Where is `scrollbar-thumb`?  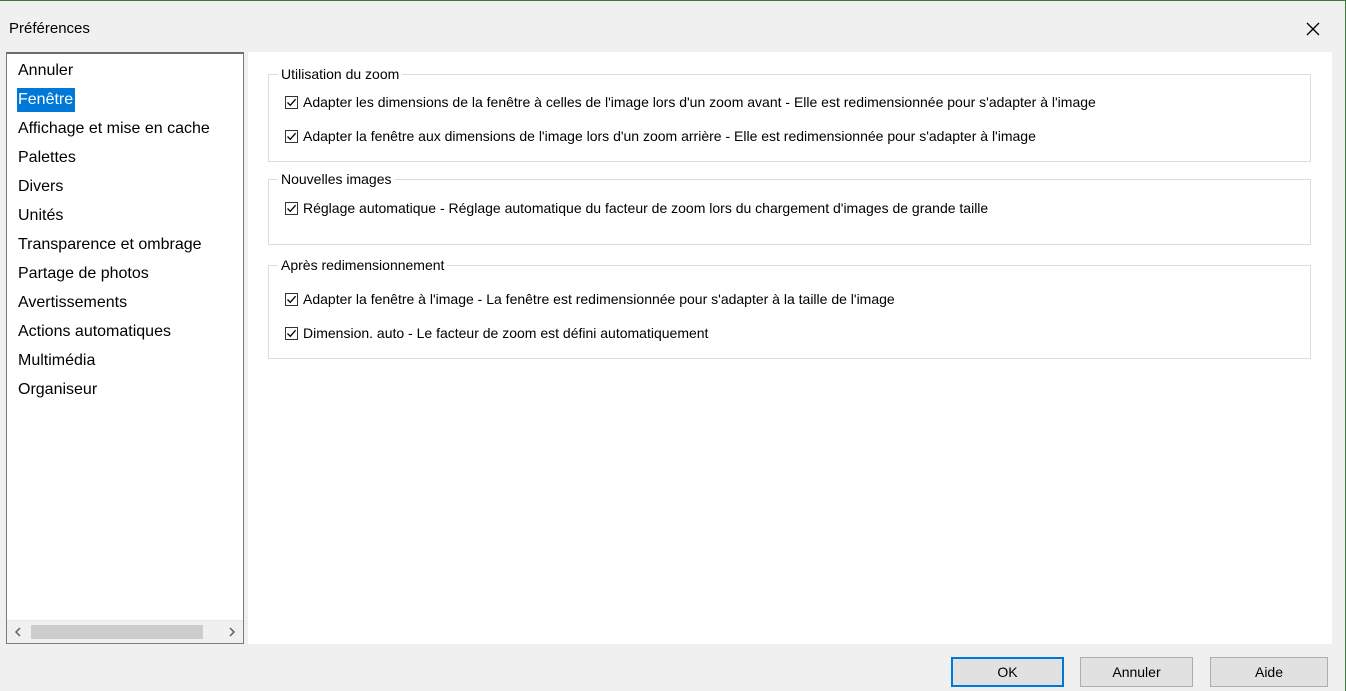 scrollbar-thumb is located at coordinates (117, 632).